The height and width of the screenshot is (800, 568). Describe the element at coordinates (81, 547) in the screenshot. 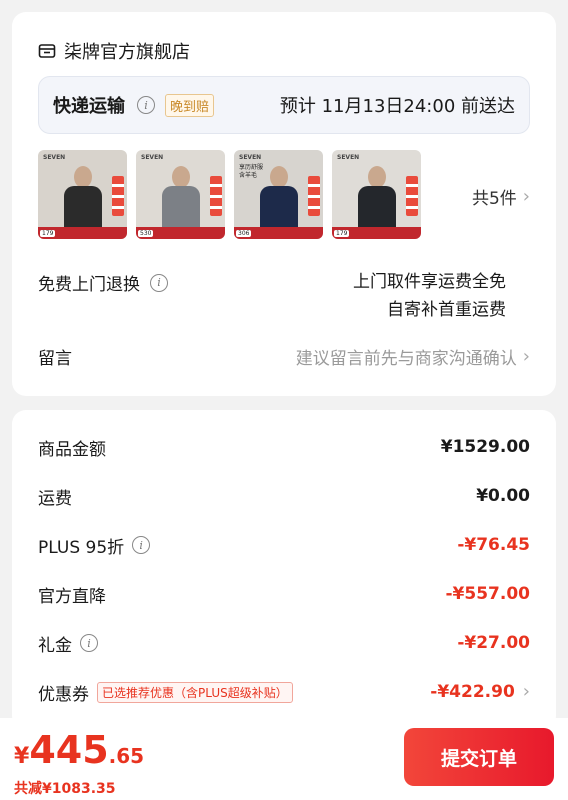

I see `plus-discount-label: PLUS 95折` at that location.